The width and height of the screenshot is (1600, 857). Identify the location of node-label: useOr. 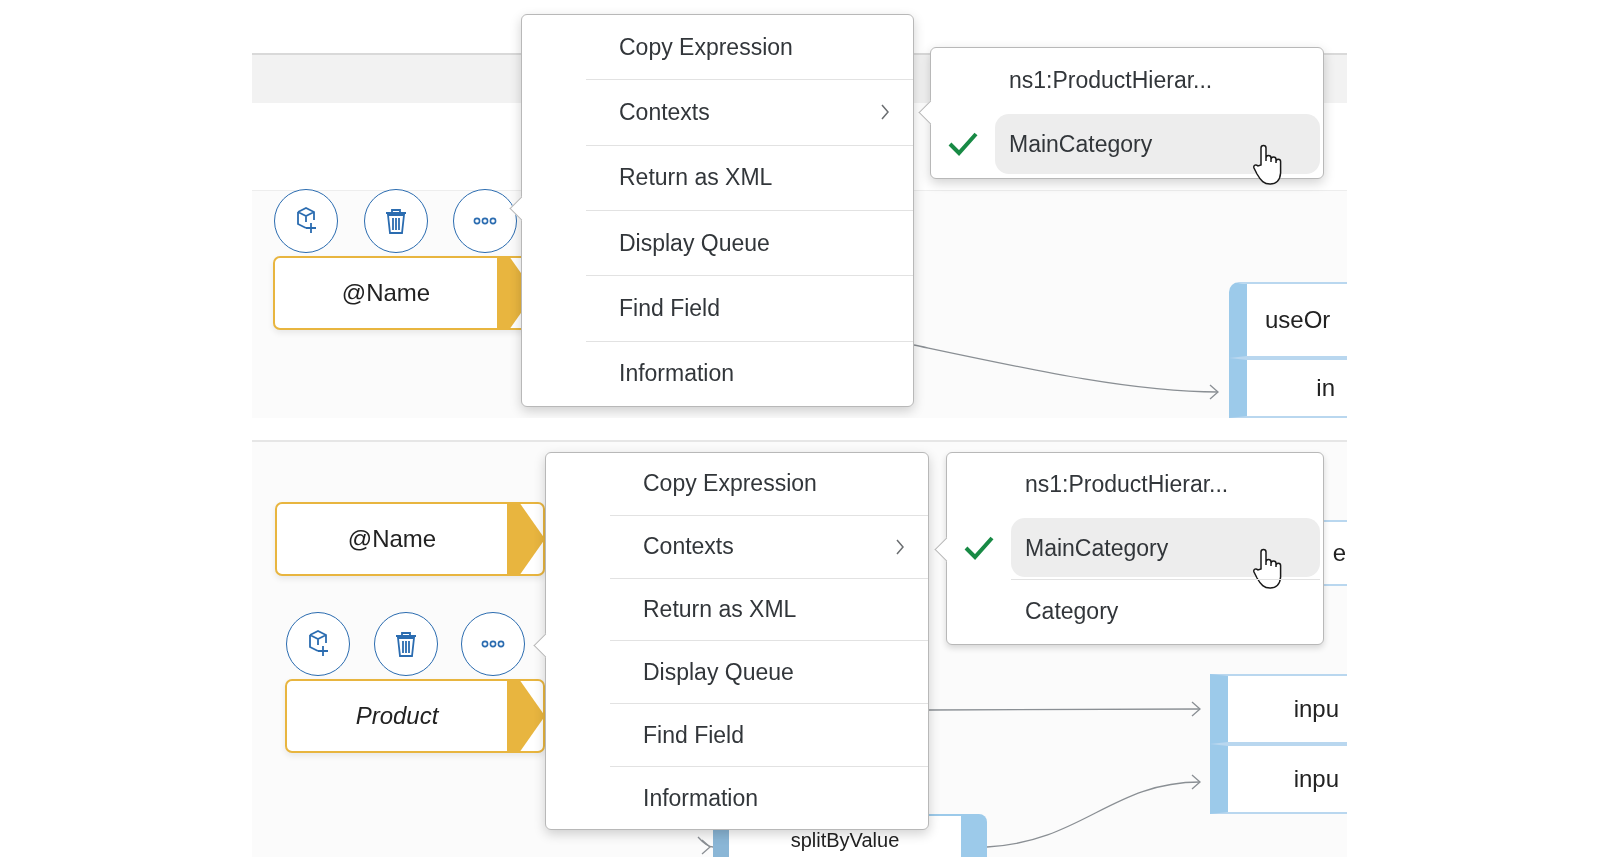
(1298, 320).